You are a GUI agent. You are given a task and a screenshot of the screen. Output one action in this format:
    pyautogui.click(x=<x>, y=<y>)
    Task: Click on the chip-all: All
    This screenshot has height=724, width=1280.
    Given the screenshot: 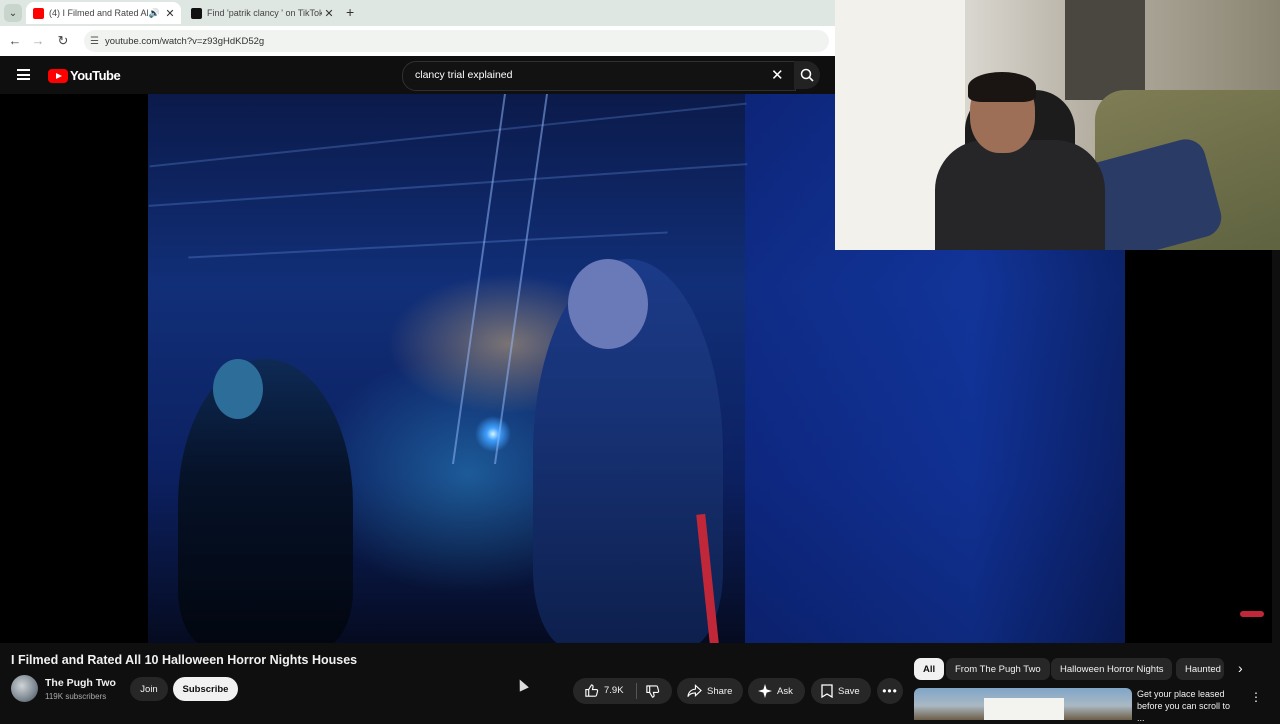 What is the action you would take?
    pyautogui.click(x=929, y=669)
    